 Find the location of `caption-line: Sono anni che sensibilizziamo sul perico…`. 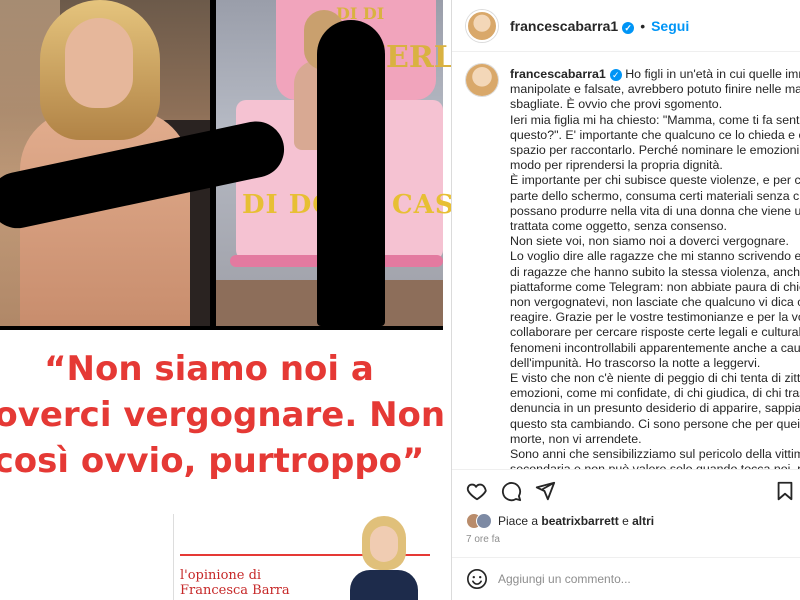

caption-line: Sono anni che sensibilizziamo sul perico… is located at coordinates (655, 454).